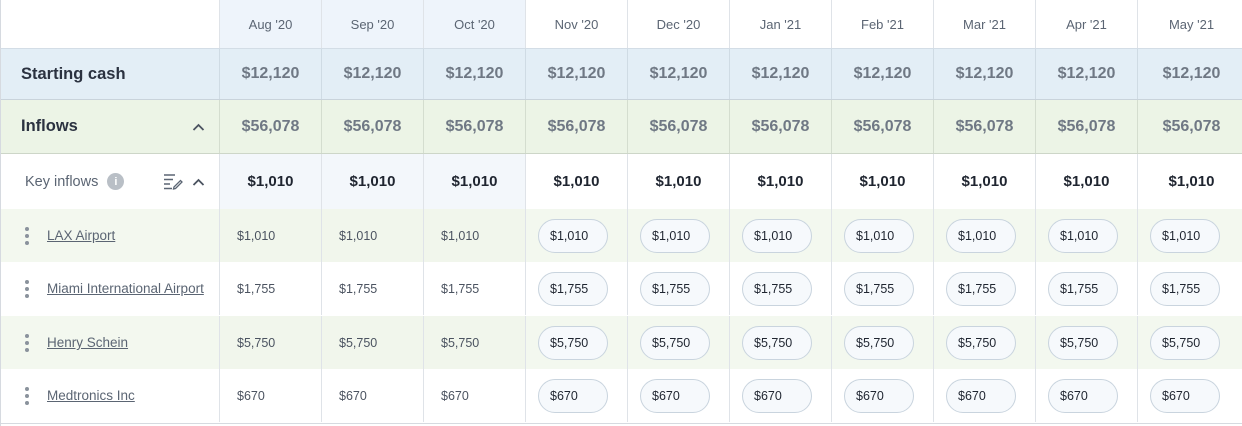  I want to click on inflow-item-label-cell: Medtronics Inc, so click(110, 395).